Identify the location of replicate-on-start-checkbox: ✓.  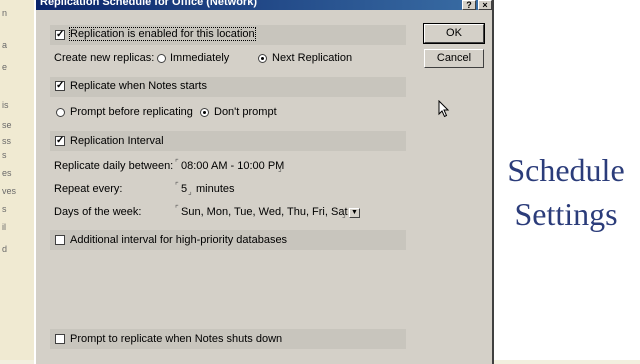
(60, 86).